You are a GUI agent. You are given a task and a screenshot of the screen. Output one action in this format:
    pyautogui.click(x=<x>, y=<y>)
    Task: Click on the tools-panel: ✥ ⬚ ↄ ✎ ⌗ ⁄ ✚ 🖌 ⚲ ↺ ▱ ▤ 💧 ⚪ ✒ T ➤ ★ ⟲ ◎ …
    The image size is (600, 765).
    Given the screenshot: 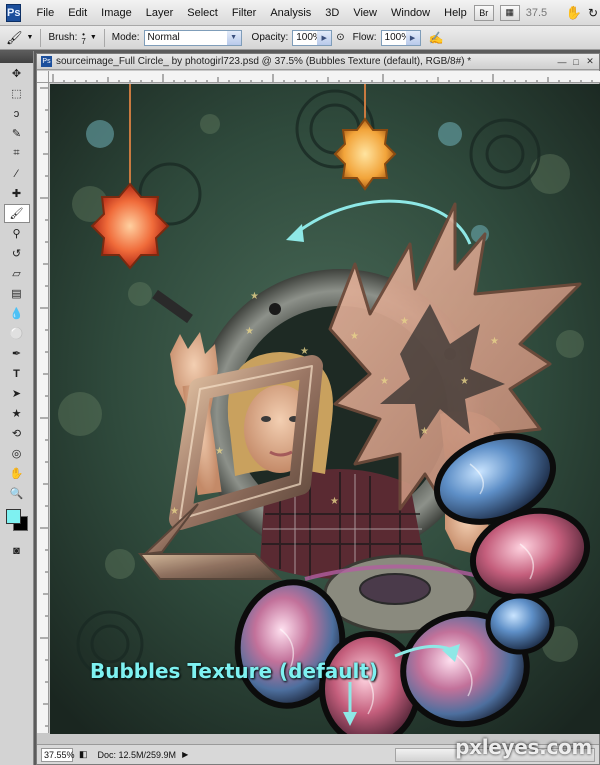 What is the action you would take?
    pyautogui.click(x=17, y=408)
    